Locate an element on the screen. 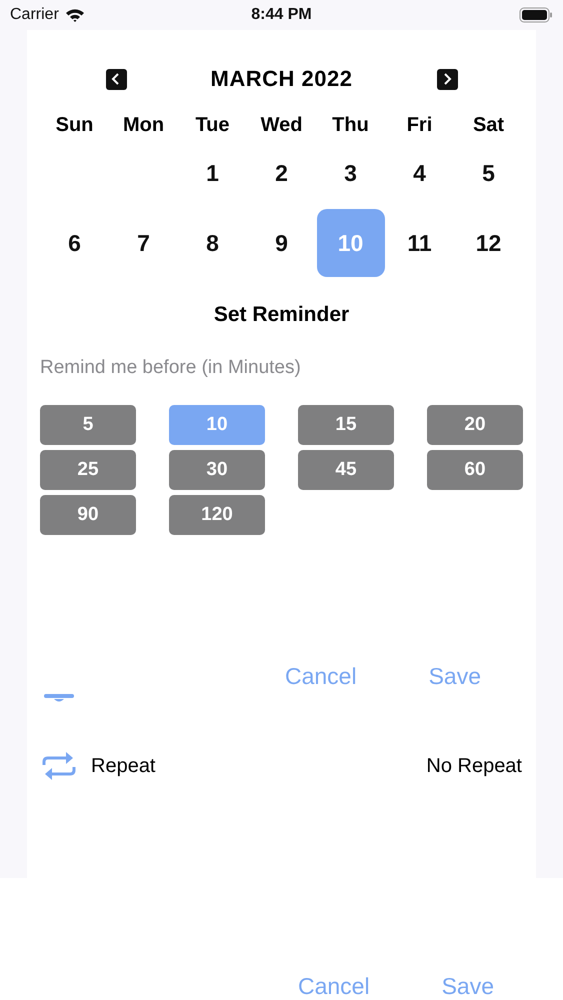 The width and height of the screenshot is (563, 1000). reminder-subtitle: Remind me before (in Minutes) is located at coordinates (171, 368).